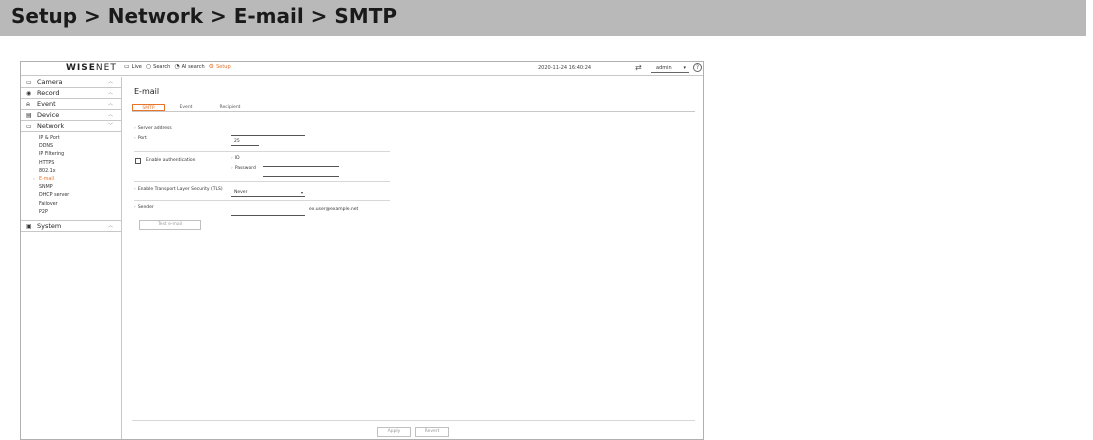 The height and width of the screenshot is (440, 1093). Describe the element at coordinates (413, 108) in the screenshot. I see `tab-bar: SMTP Event Recipient` at that location.